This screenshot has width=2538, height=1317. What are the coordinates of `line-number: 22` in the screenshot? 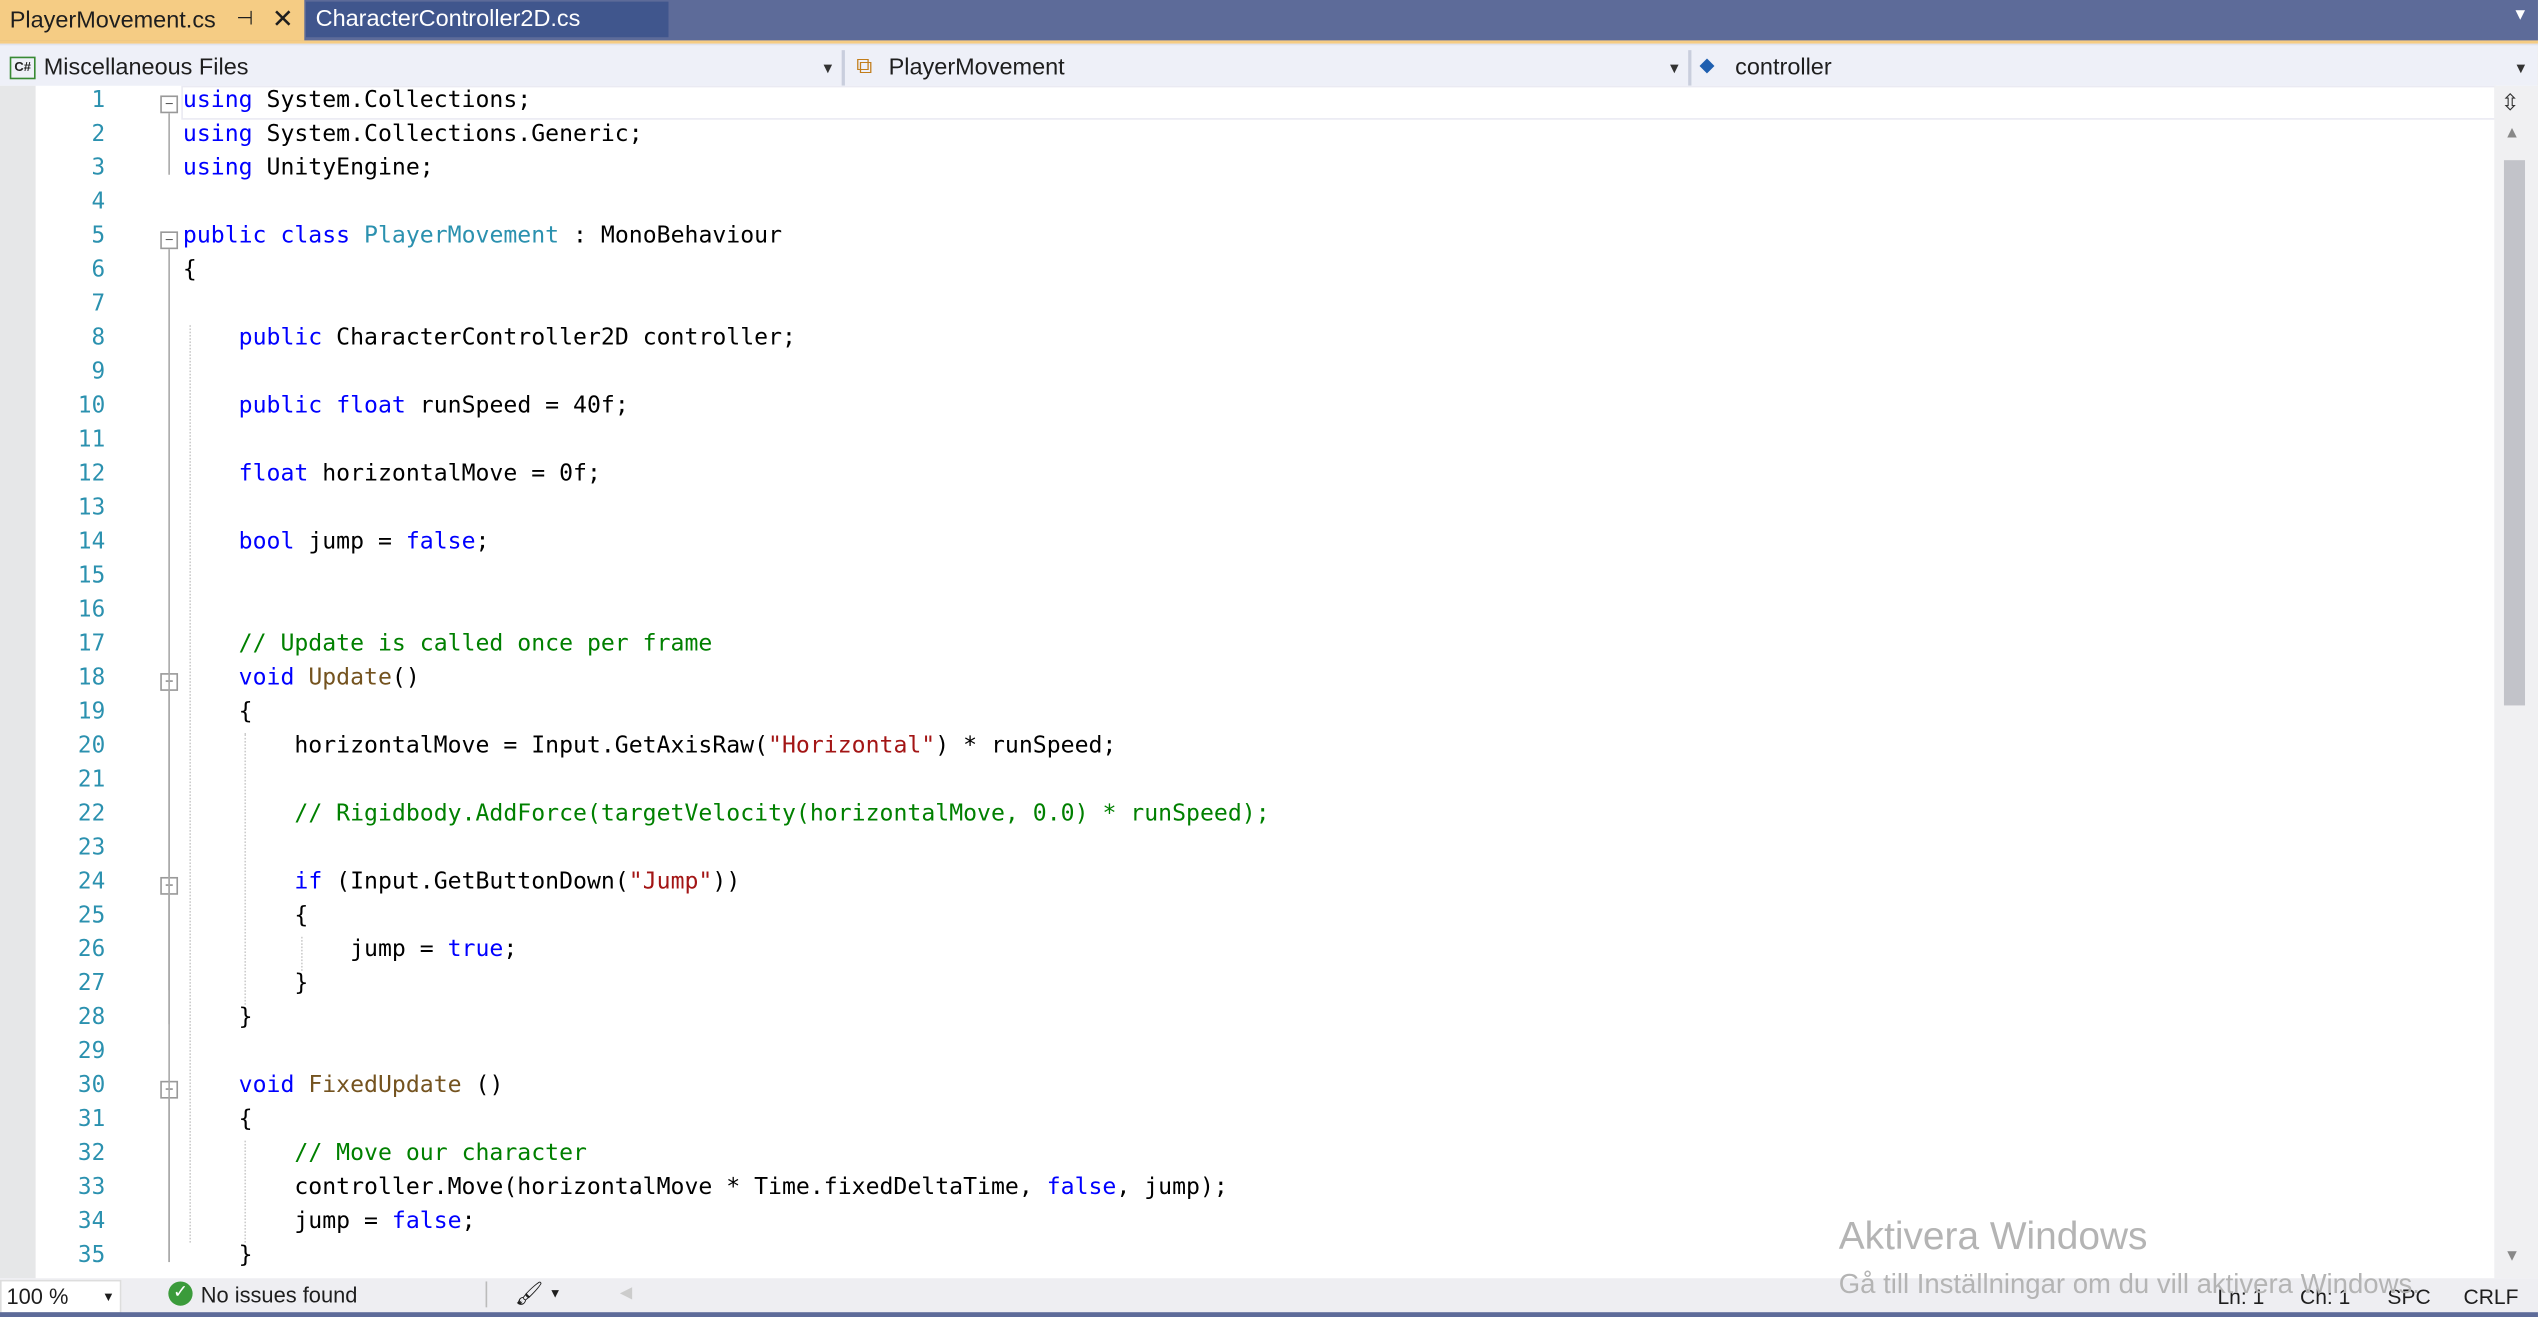 It's located at (91, 813).